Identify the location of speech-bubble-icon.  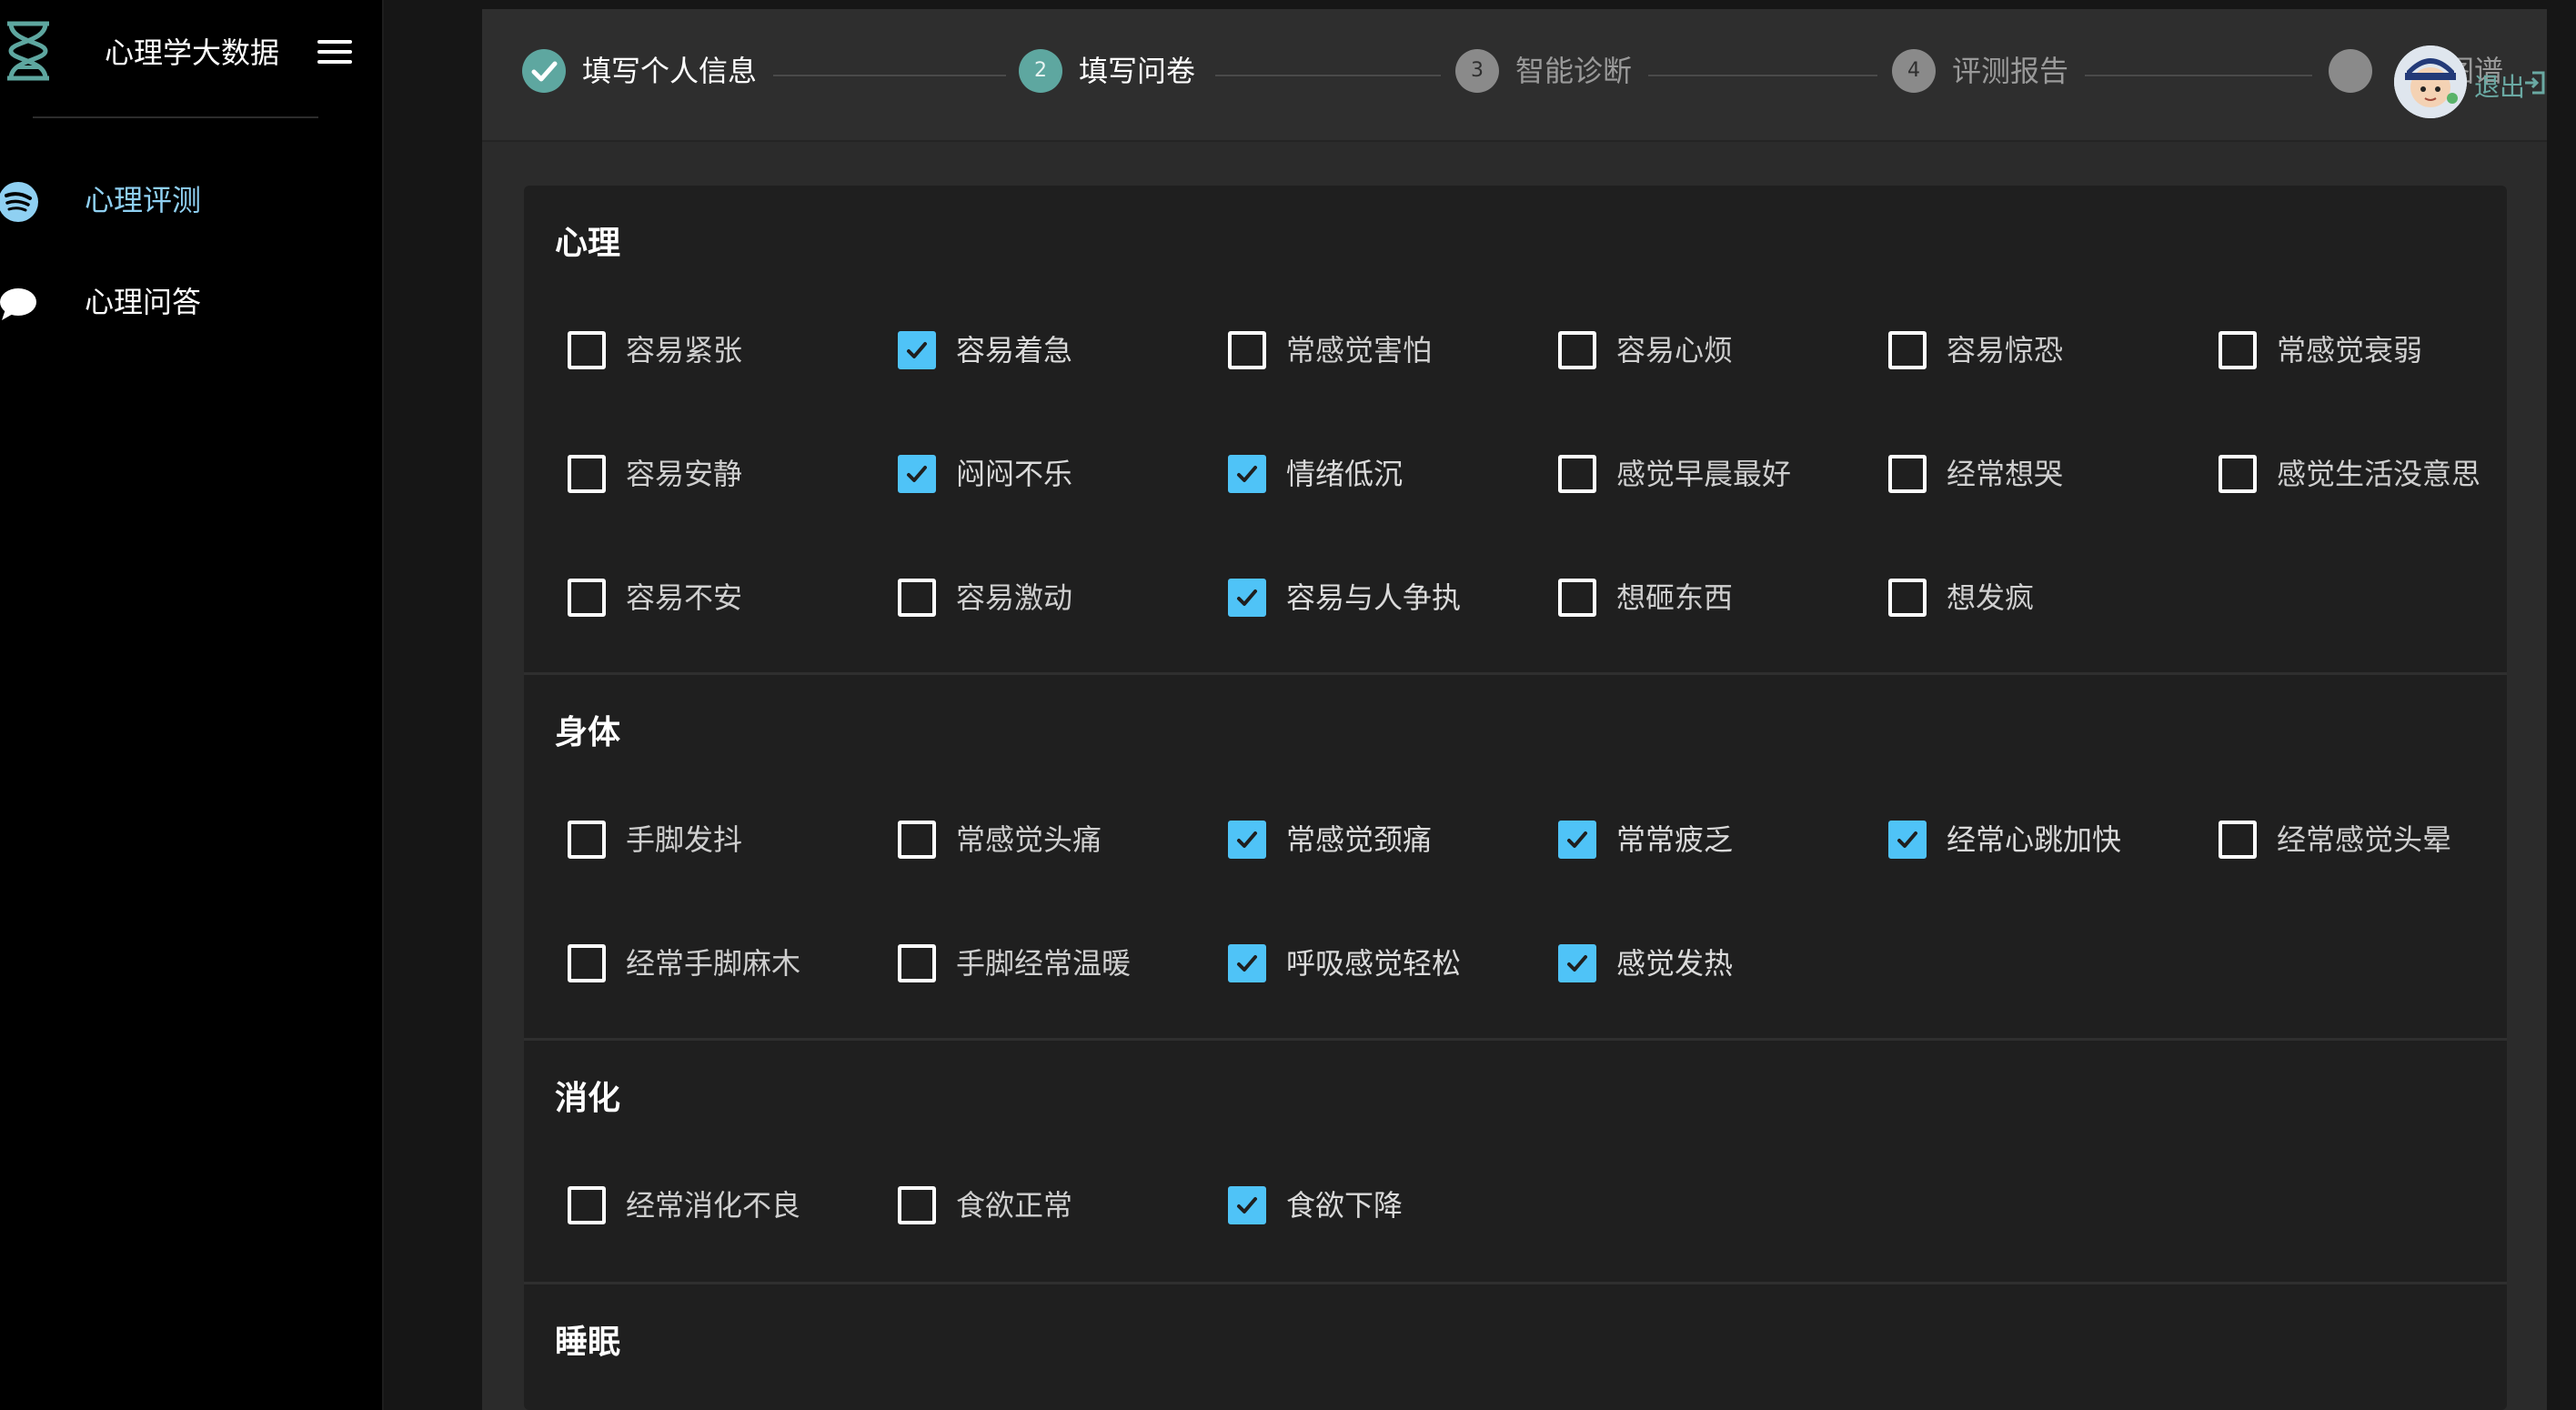
(18, 304).